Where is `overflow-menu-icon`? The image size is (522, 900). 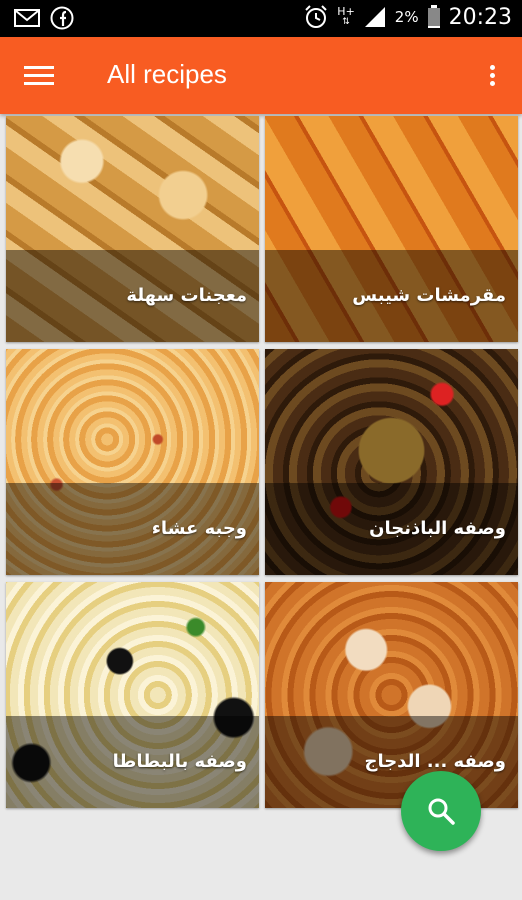 overflow-menu-icon is located at coordinates (492, 75).